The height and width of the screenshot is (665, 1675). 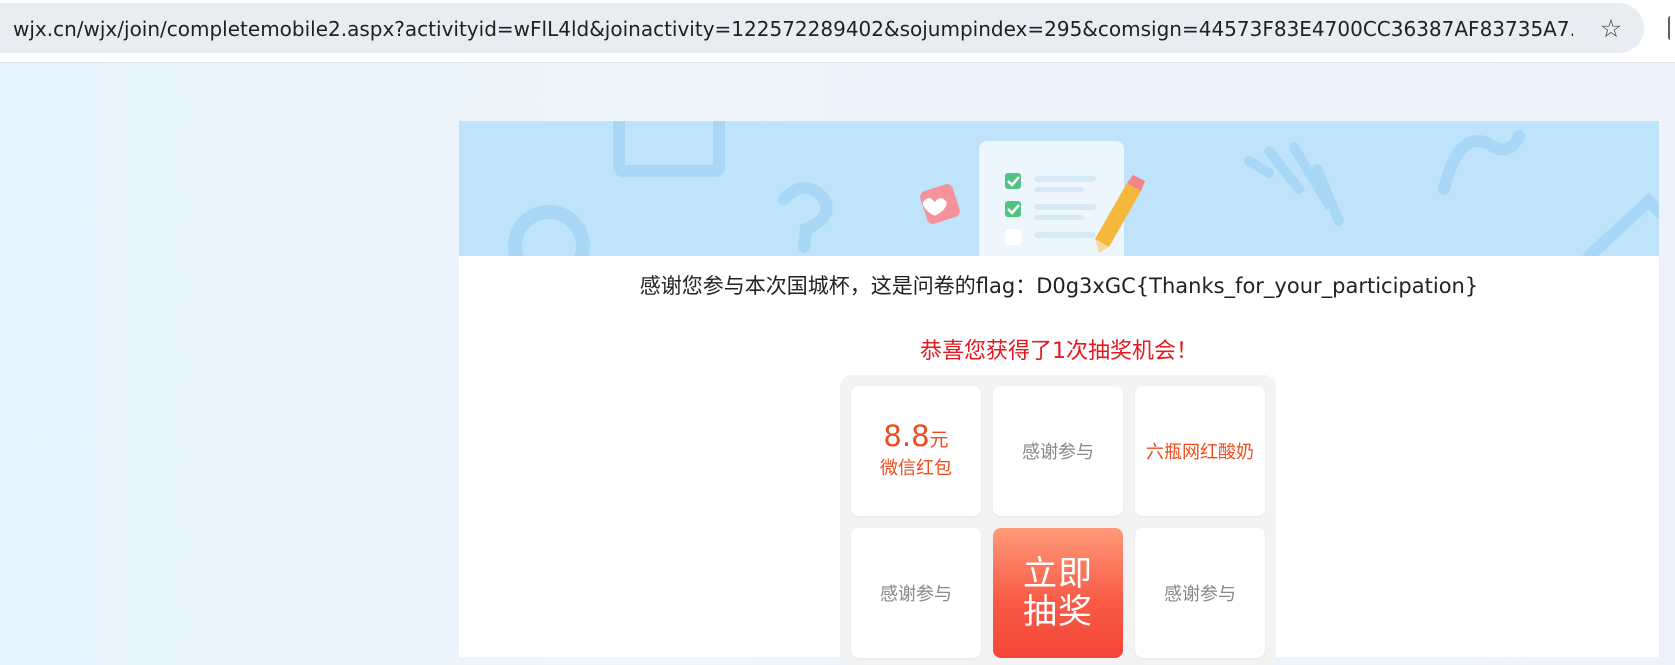 I want to click on prize-desc: 微信红包, so click(x=916, y=468).